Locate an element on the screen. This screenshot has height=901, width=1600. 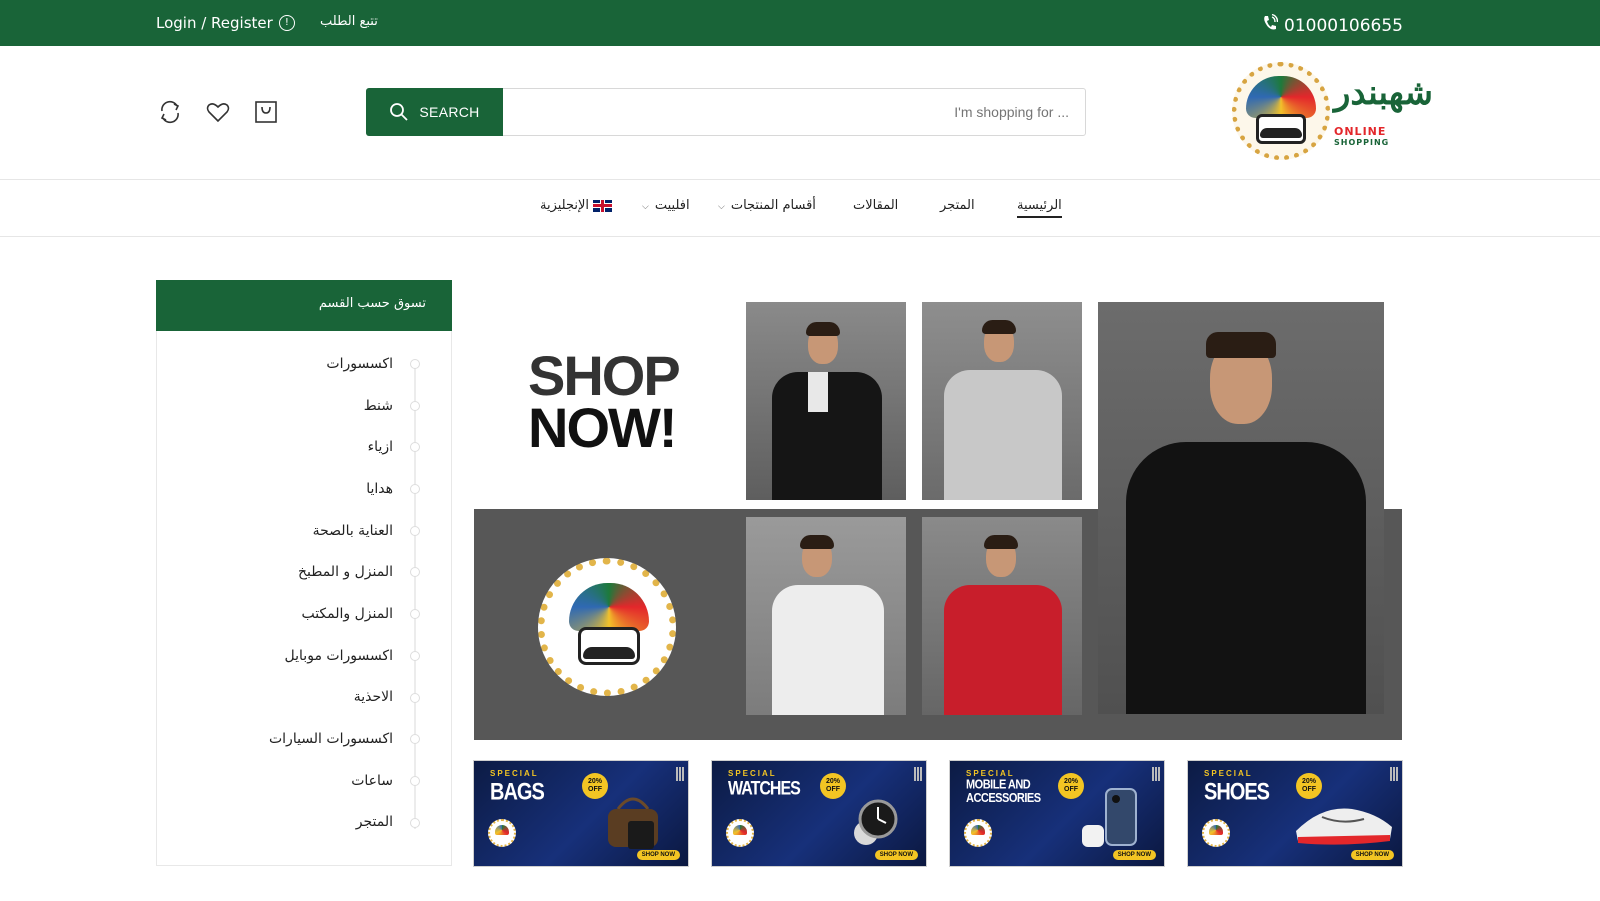
phone-product-icon is located at coordinates (1109, 817).